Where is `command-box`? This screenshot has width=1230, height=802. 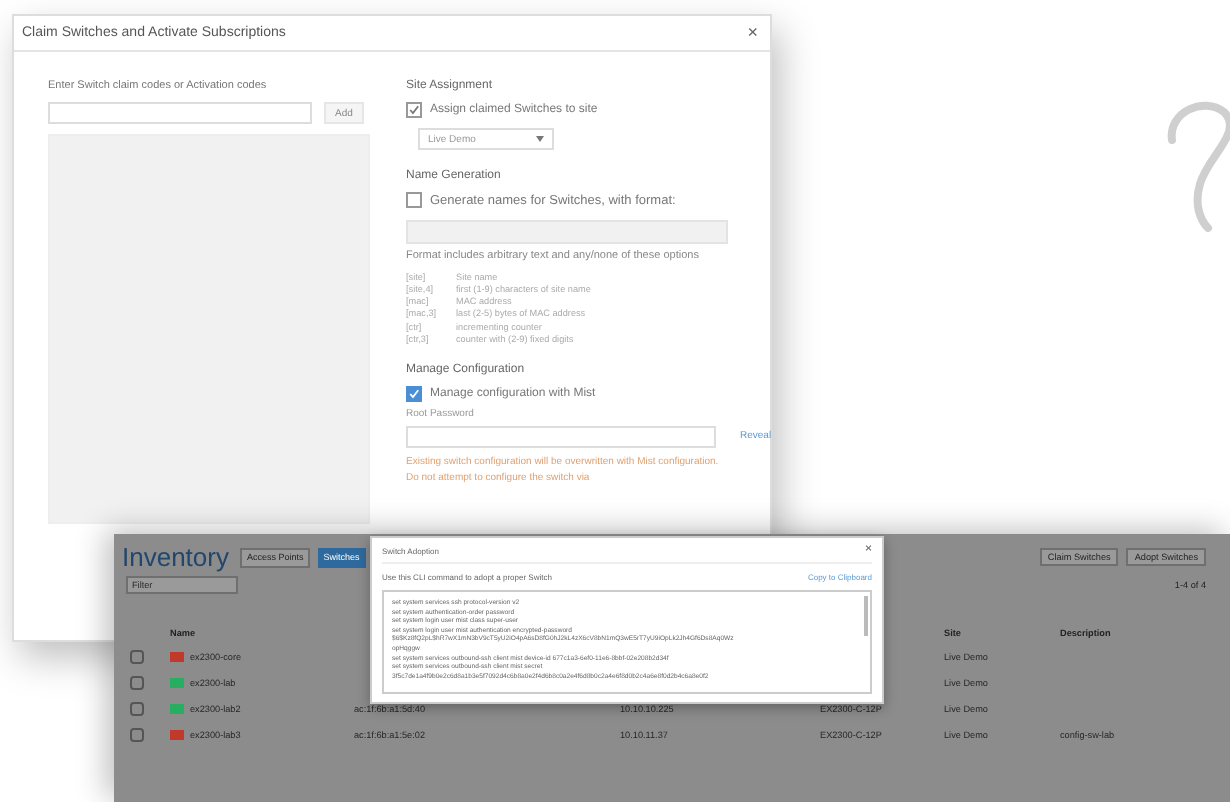
command-box is located at coordinates (627, 642).